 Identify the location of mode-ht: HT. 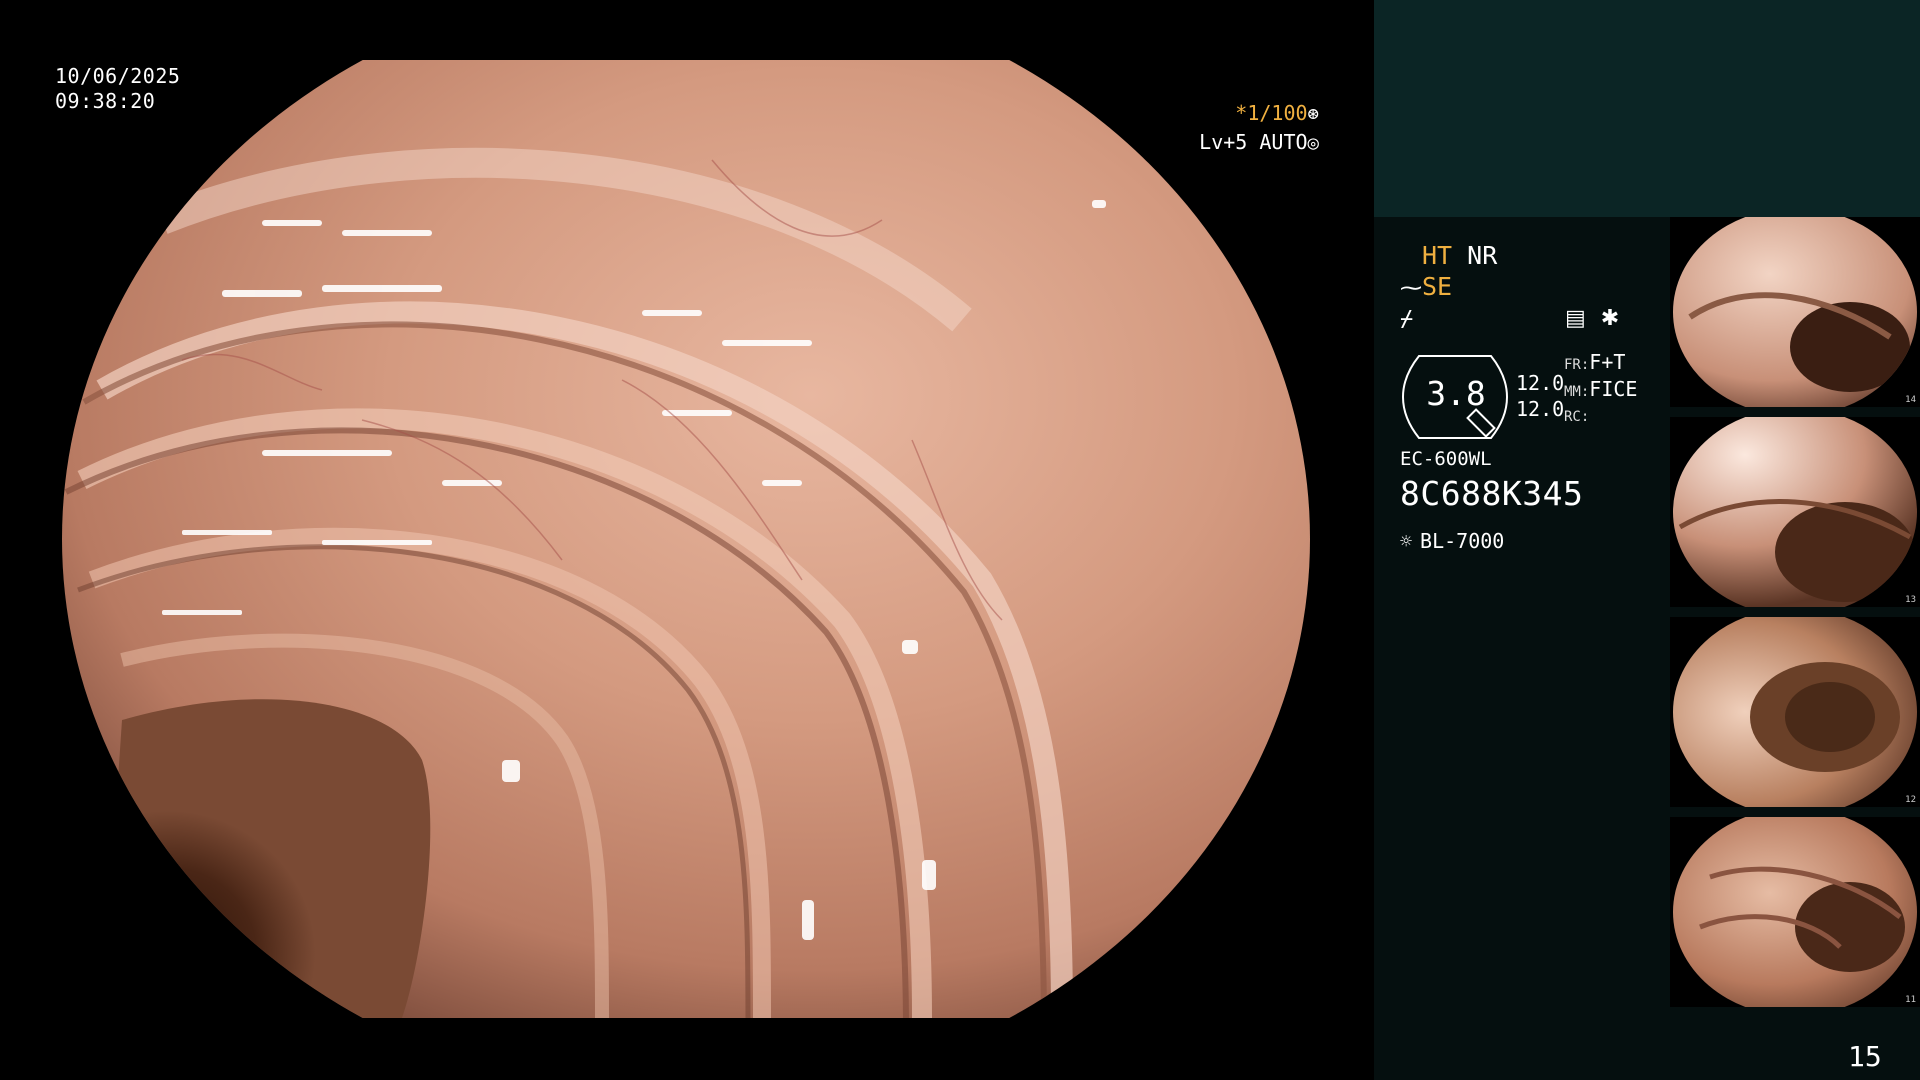
(1437, 255).